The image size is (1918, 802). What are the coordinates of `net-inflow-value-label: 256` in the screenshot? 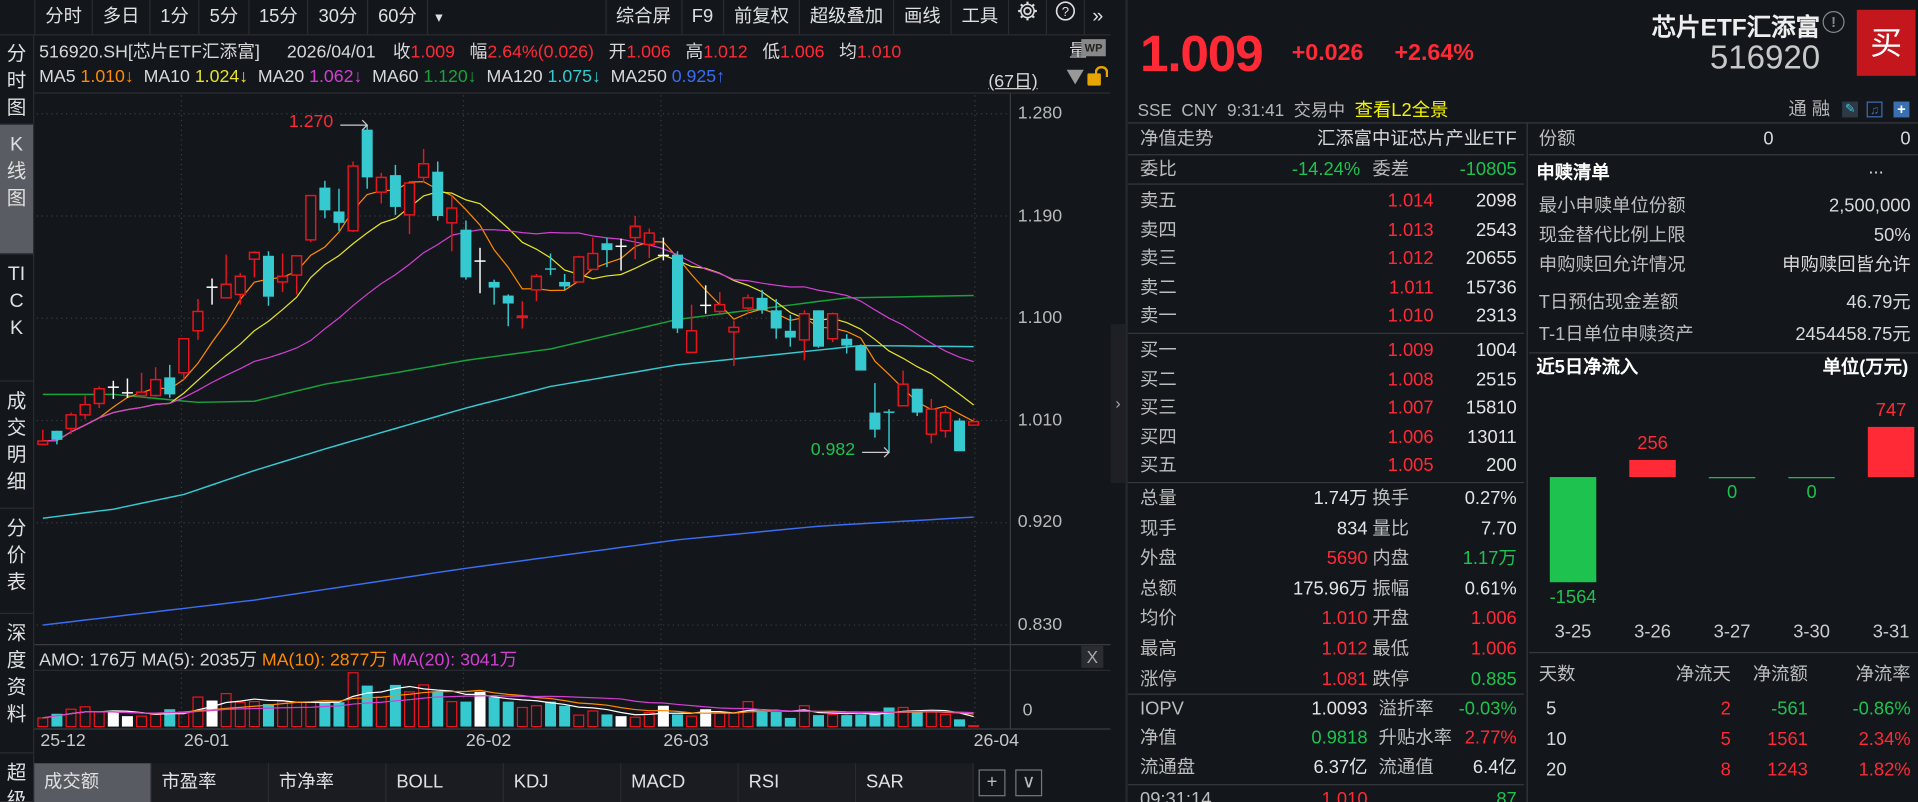 It's located at (1652, 443).